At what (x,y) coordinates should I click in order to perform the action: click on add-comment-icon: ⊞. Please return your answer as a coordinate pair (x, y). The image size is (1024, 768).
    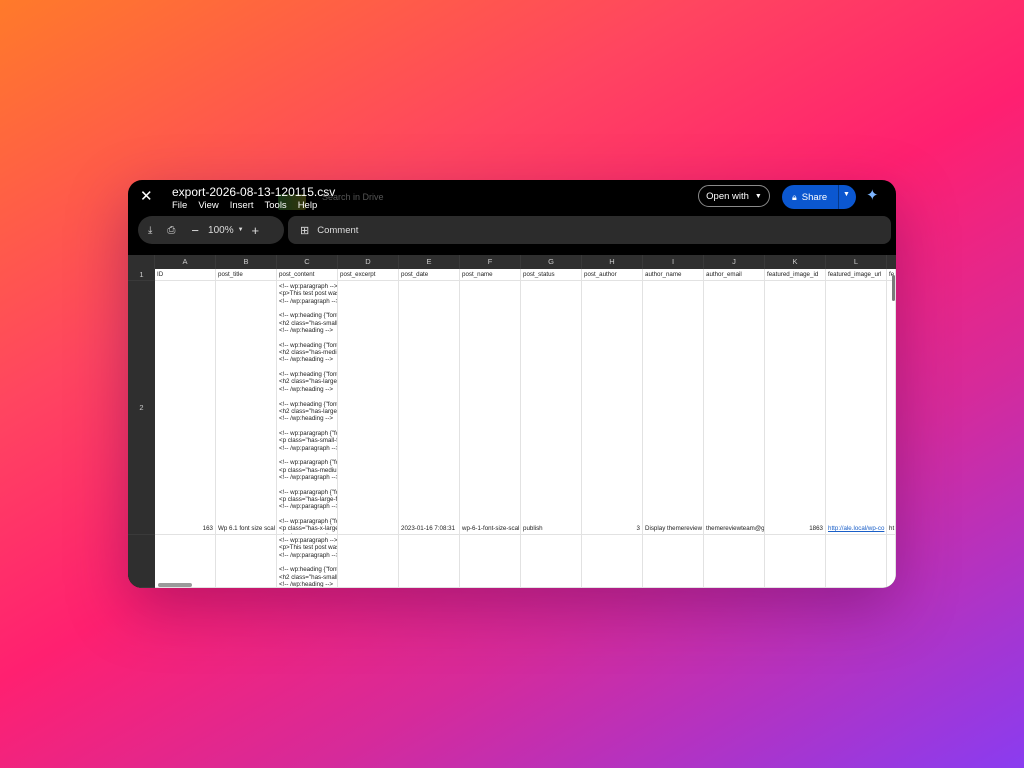
    Looking at the image, I should click on (305, 230).